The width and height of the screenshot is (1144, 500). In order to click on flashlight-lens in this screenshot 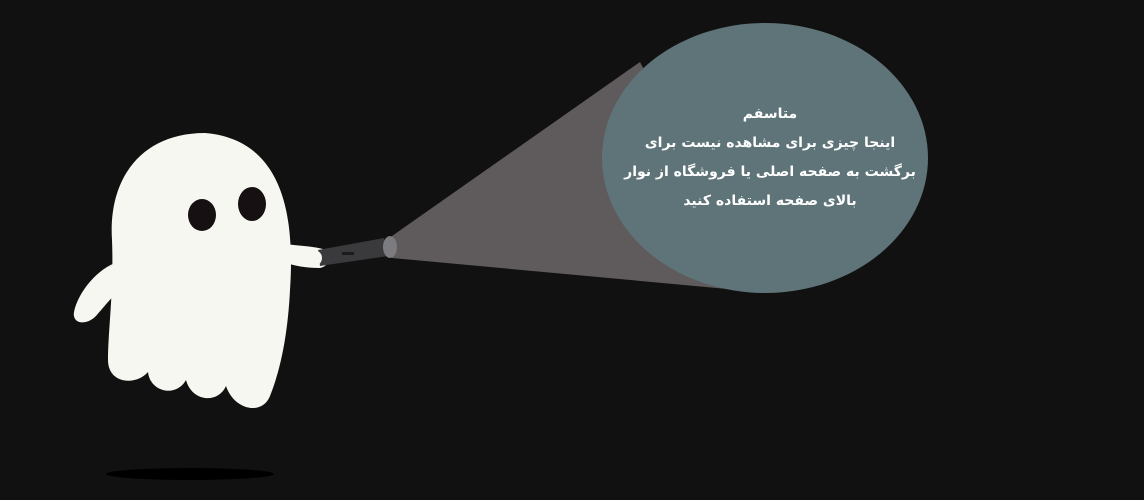, I will do `click(390, 247)`.